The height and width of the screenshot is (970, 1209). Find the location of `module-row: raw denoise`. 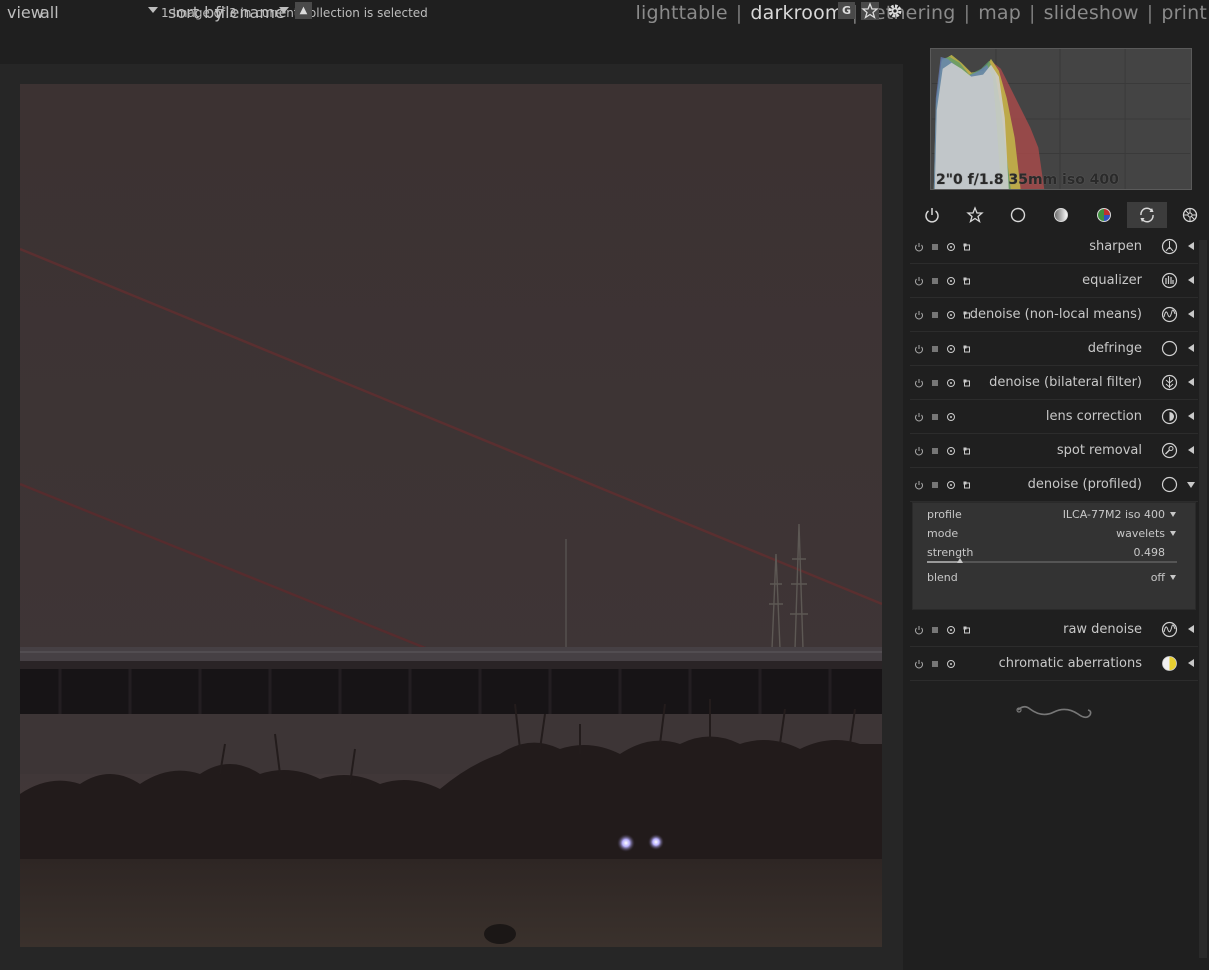

module-row: raw denoise is located at coordinates (1054, 630).